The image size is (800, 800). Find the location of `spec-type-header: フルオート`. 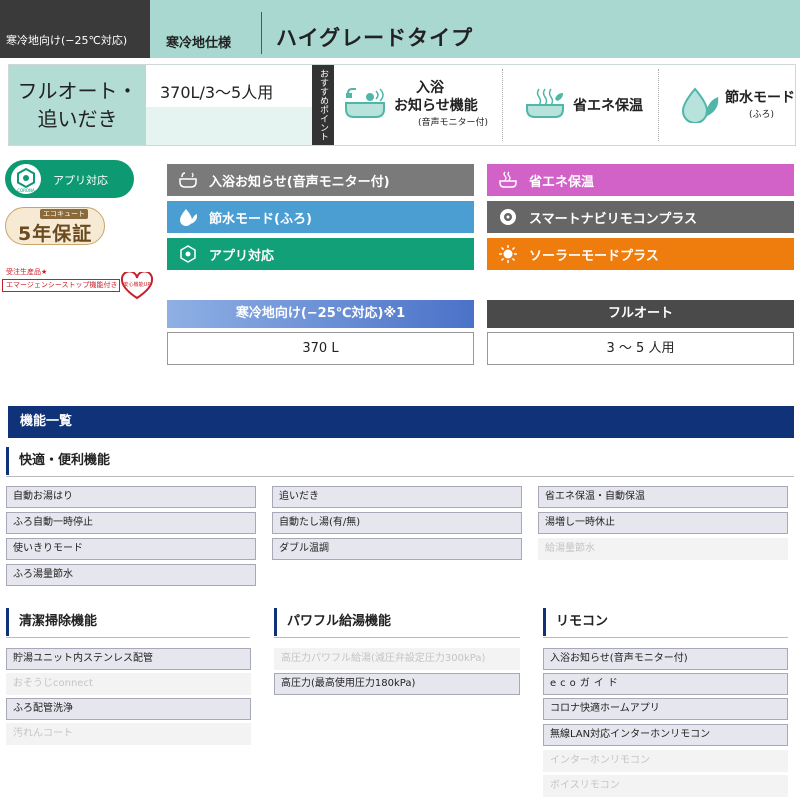

spec-type-header: フルオート is located at coordinates (640, 314).